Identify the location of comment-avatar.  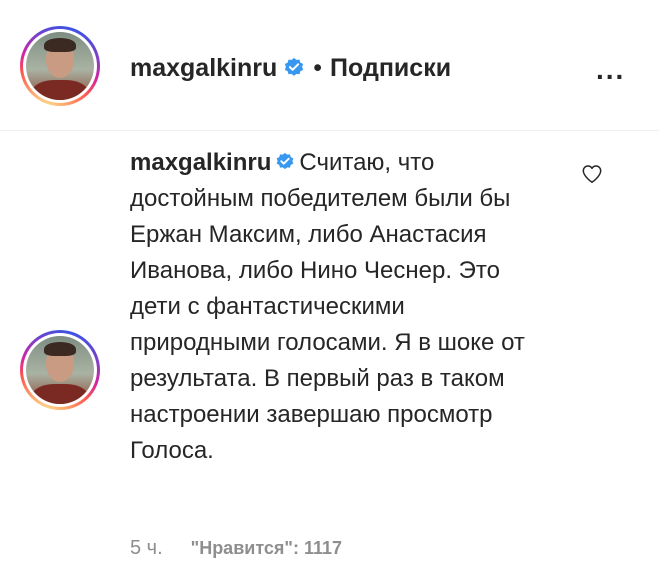
(60, 370).